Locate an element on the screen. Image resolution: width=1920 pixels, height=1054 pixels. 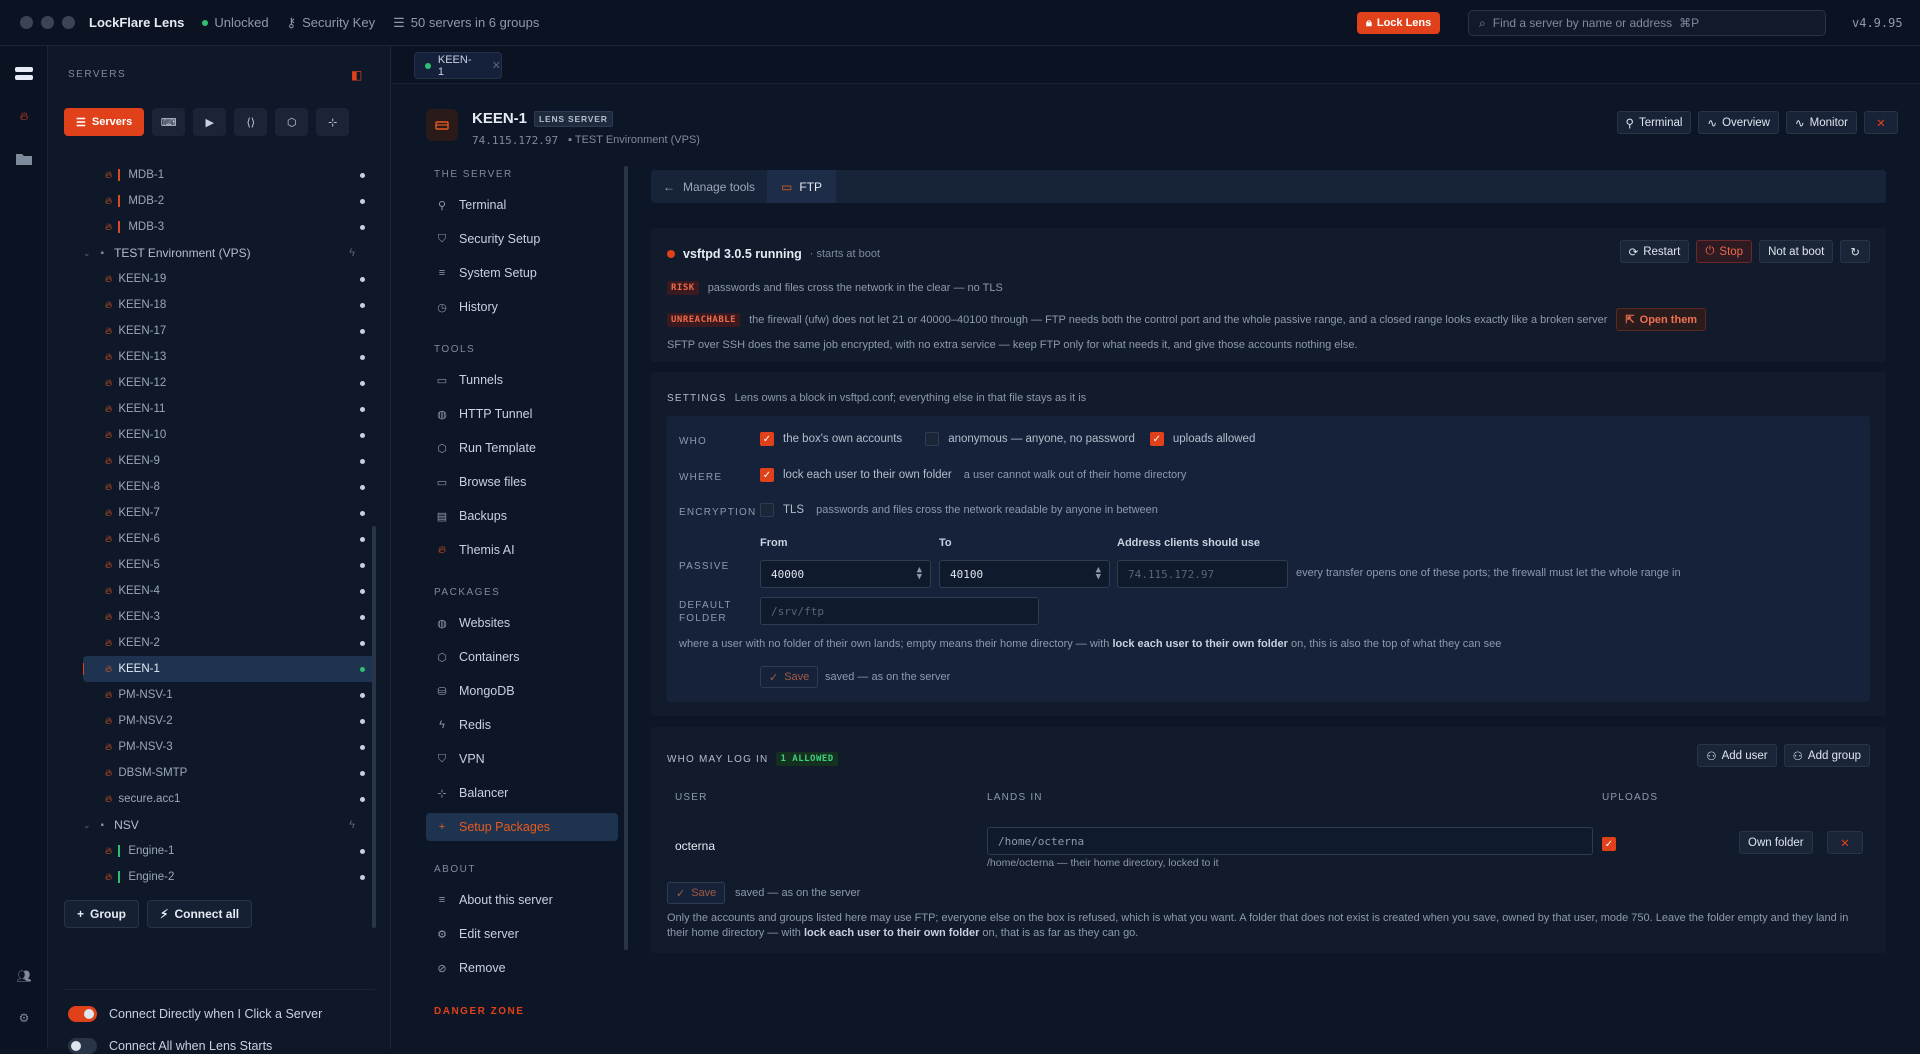
subnav-tunnels: ▭ Tunnels is located at coordinates (522, 380).